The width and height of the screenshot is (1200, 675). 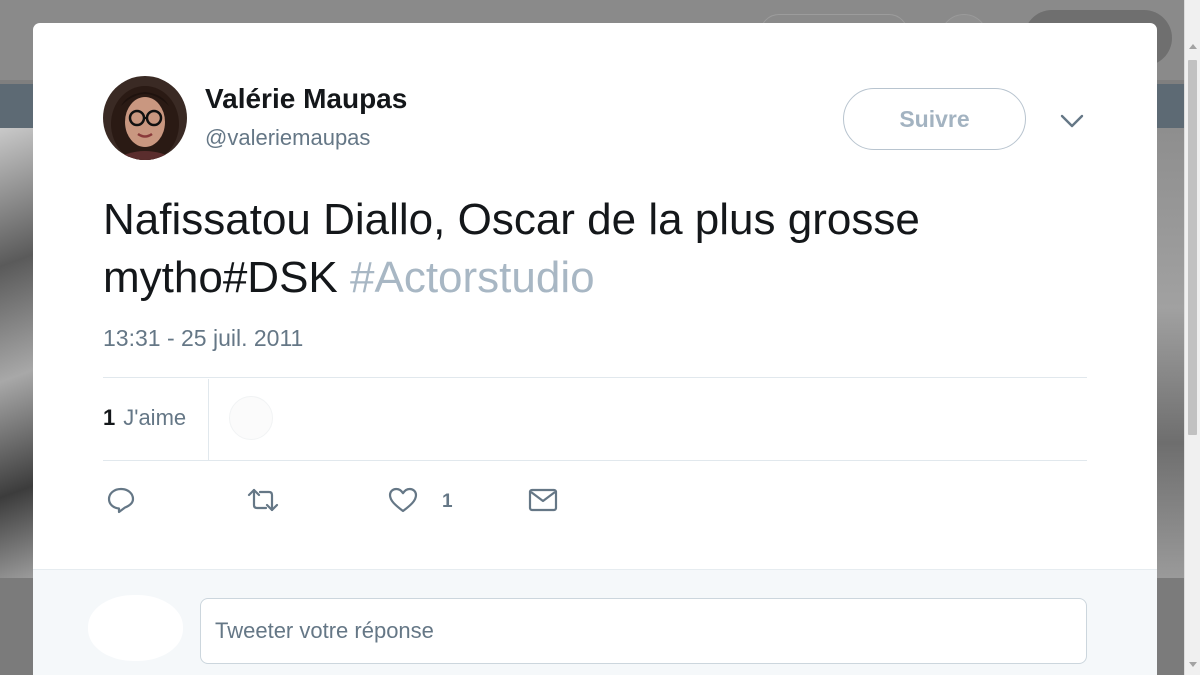 I want to click on likes-stat: 1 J'aime, so click(x=144, y=418).